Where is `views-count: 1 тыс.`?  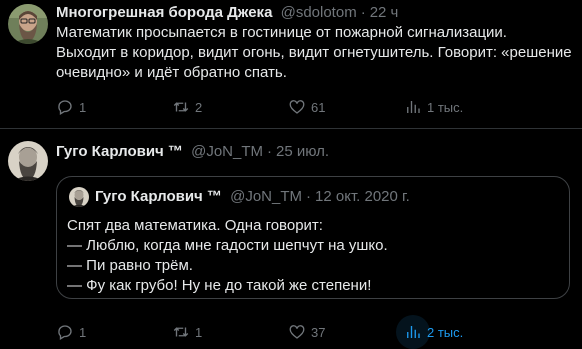
views-count: 1 тыс. is located at coordinates (445, 107).